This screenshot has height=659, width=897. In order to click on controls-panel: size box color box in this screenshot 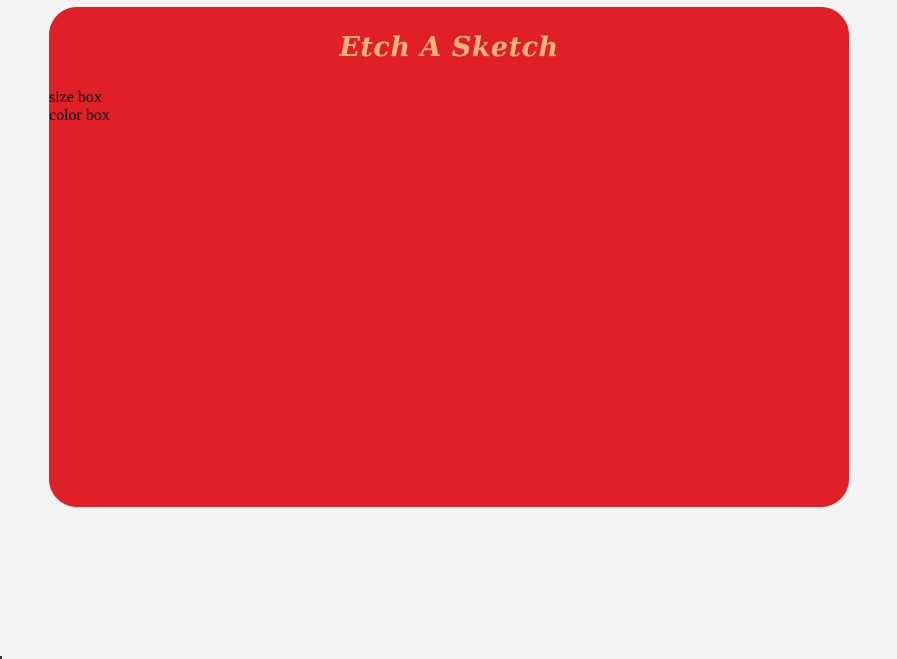, I will do `click(79, 107)`.